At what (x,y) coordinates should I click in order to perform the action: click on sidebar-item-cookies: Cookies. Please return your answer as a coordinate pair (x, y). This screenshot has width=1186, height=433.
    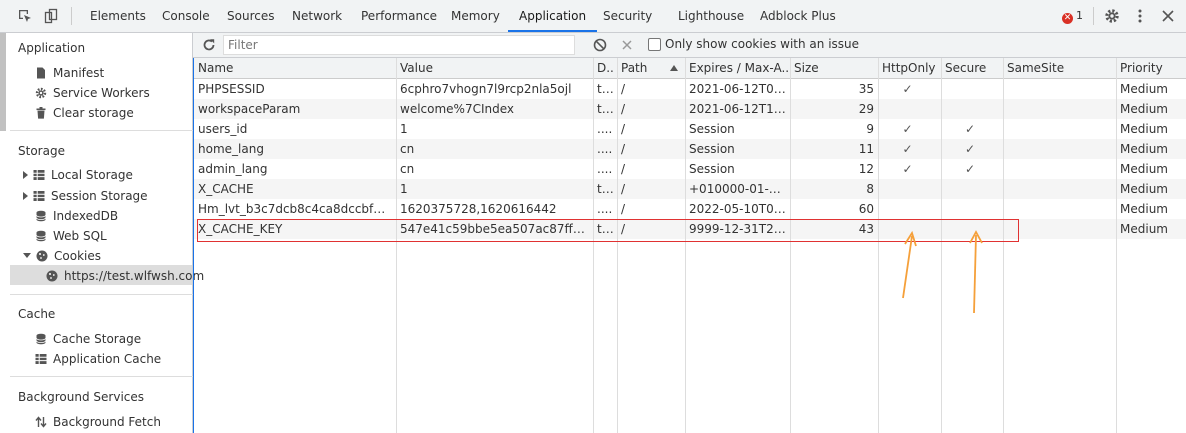
    Looking at the image, I should click on (62, 256).